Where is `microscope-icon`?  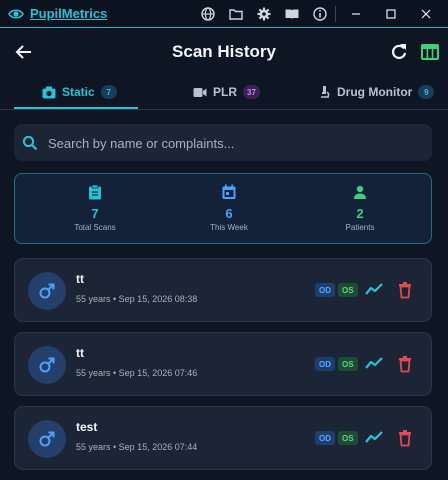
microscope-icon is located at coordinates (325, 92).